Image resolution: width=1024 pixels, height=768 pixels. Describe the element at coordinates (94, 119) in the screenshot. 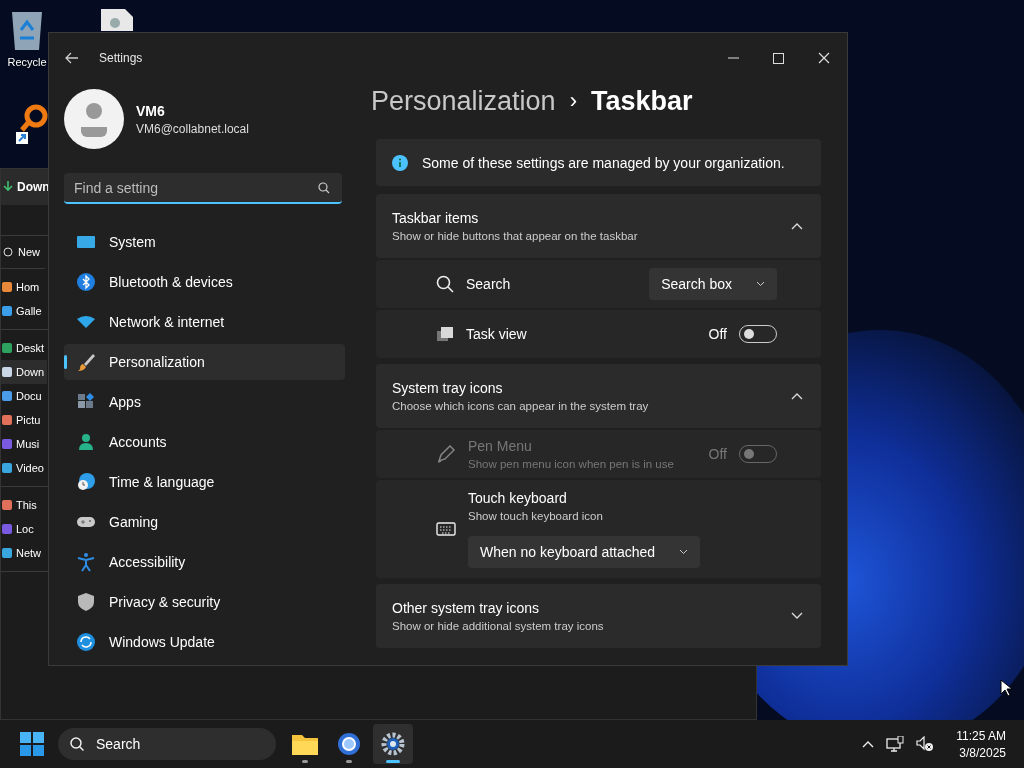

I see `avatar-silhouette-icon` at that location.